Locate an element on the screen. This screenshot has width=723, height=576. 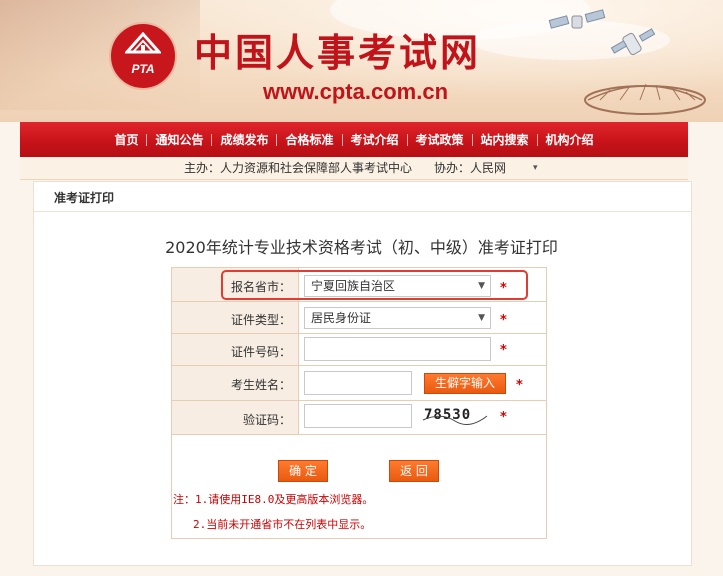
name-label-cell: 考生姓名： is located at coordinates (235, 383).